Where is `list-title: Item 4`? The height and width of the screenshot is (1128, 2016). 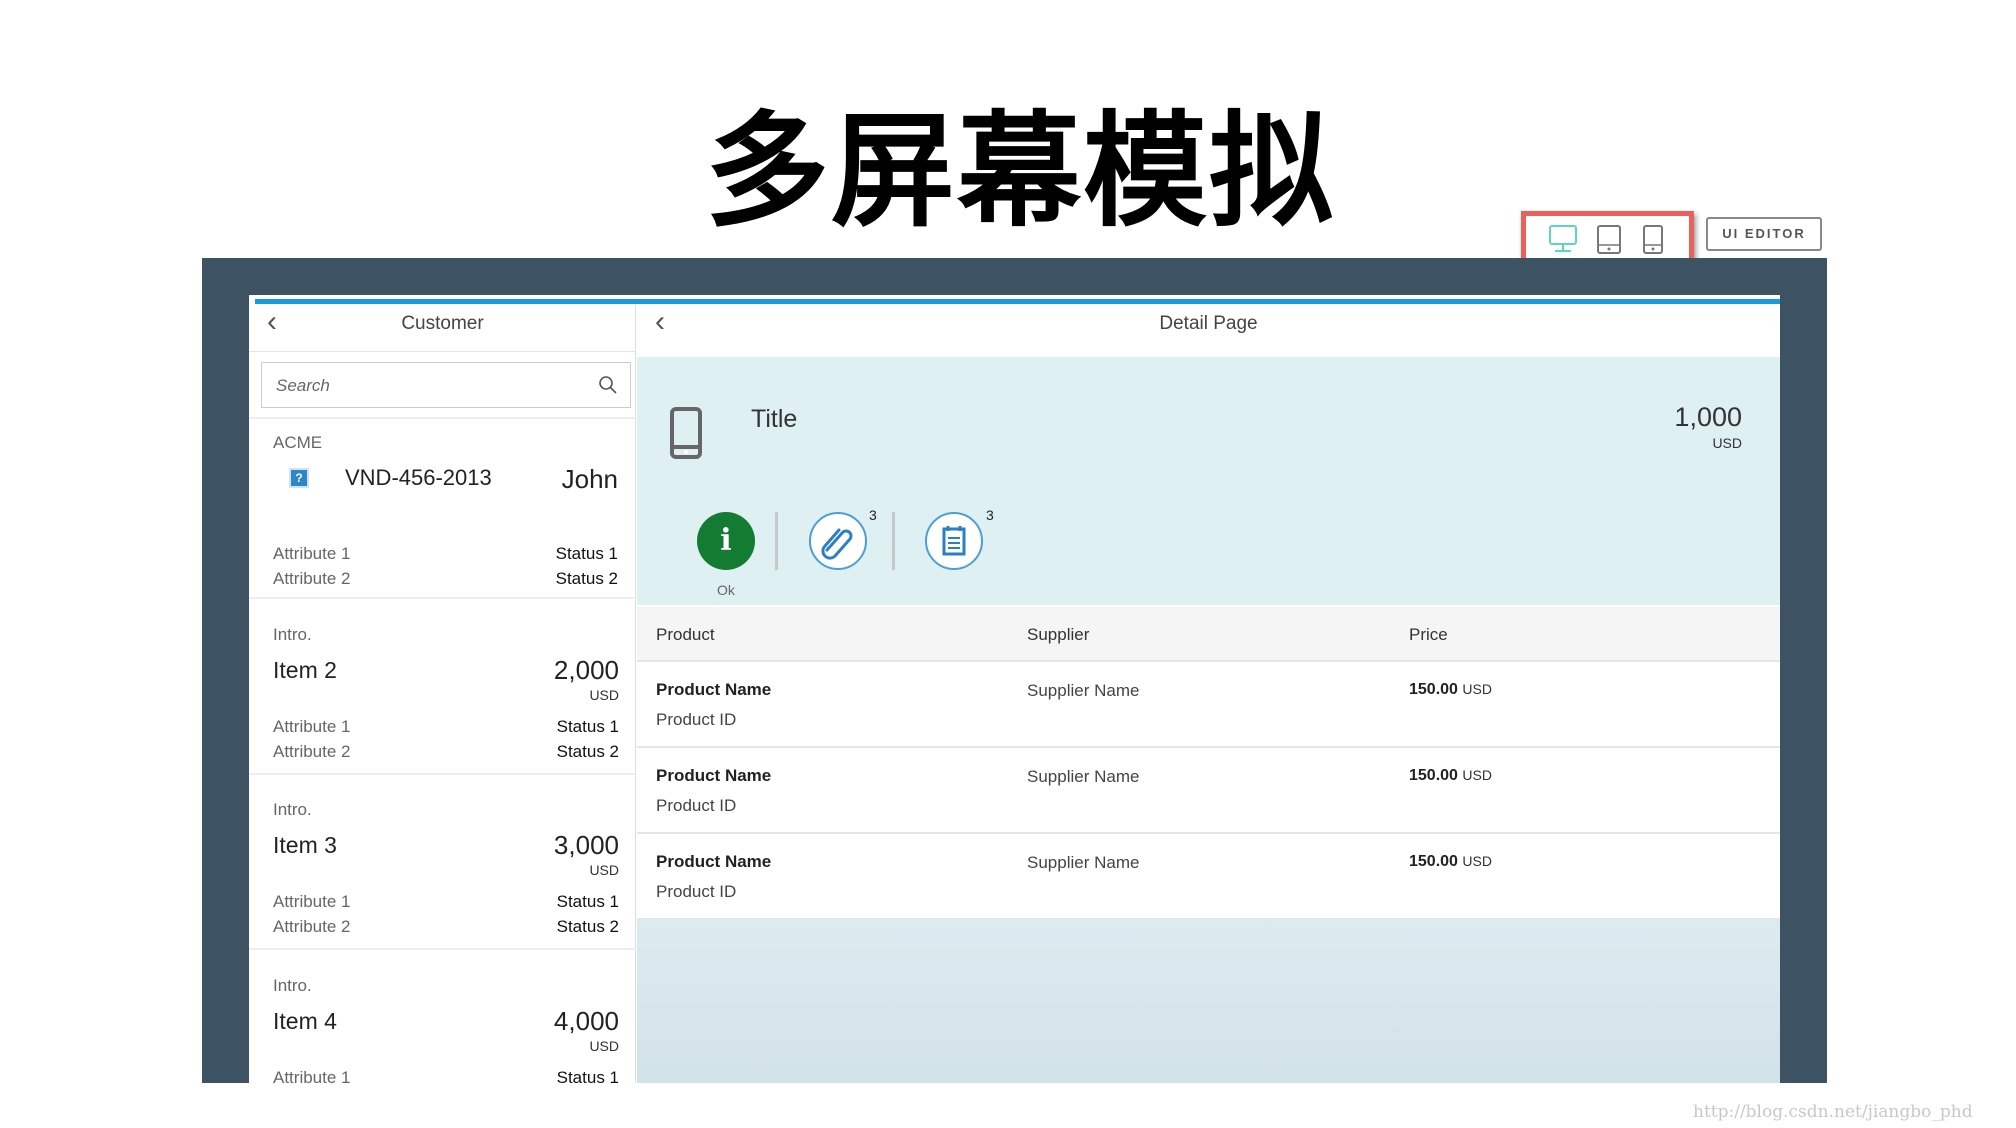
list-title: Item 4 is located at coordinates (305, 1021).